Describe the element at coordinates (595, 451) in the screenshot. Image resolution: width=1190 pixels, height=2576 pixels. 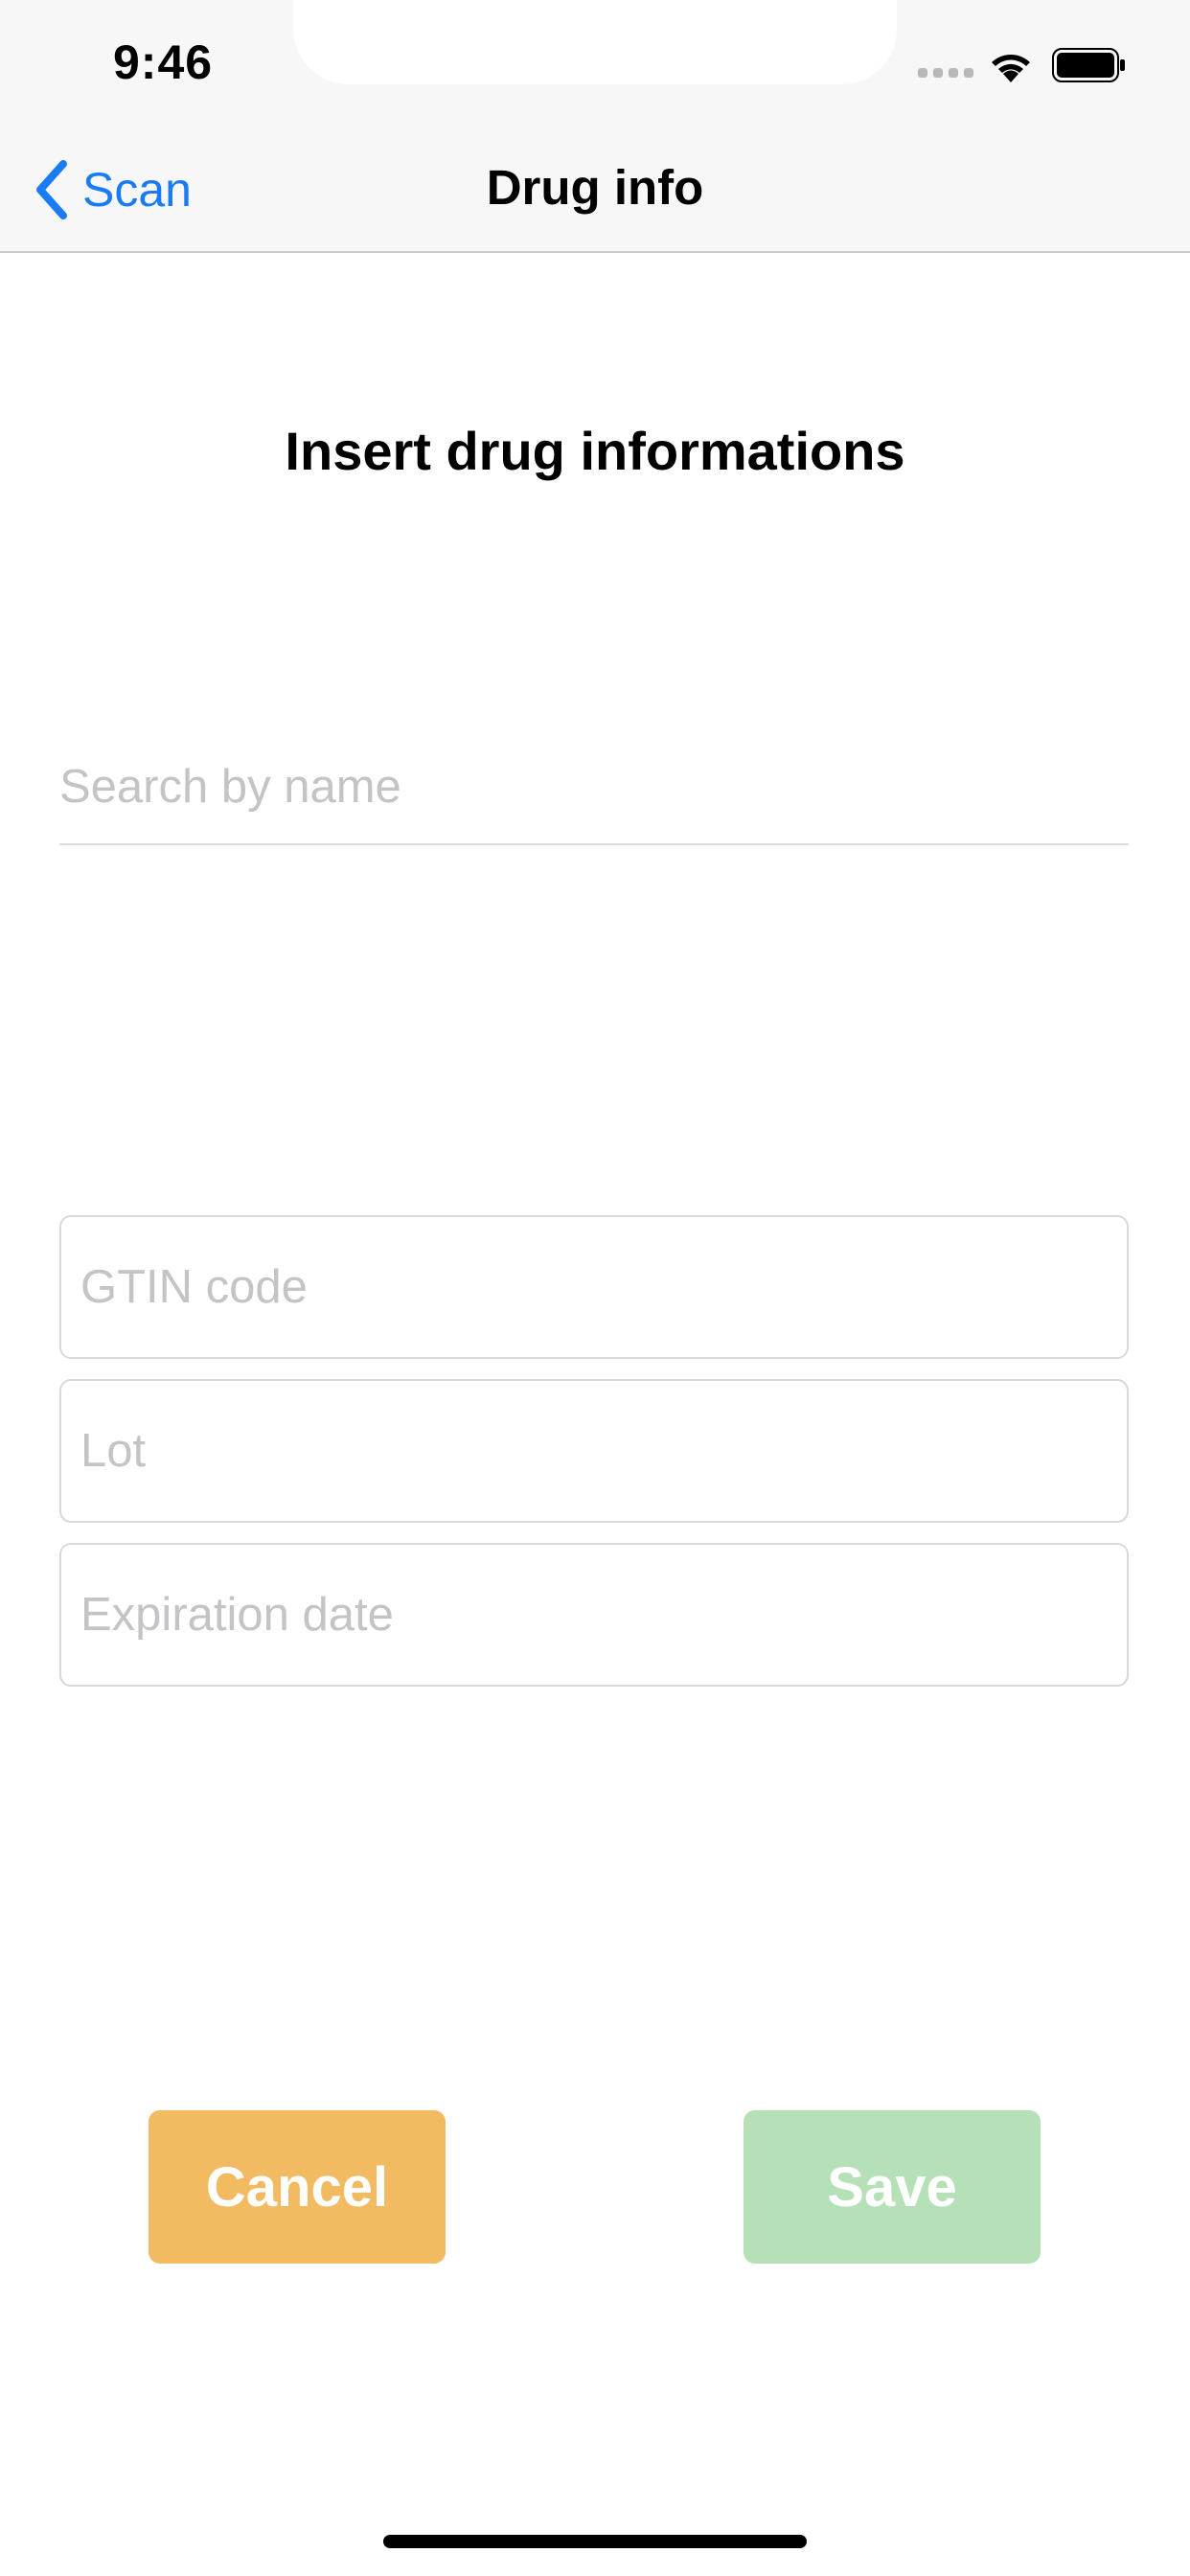
I see `form-heading: Insert drug informations` at that location.